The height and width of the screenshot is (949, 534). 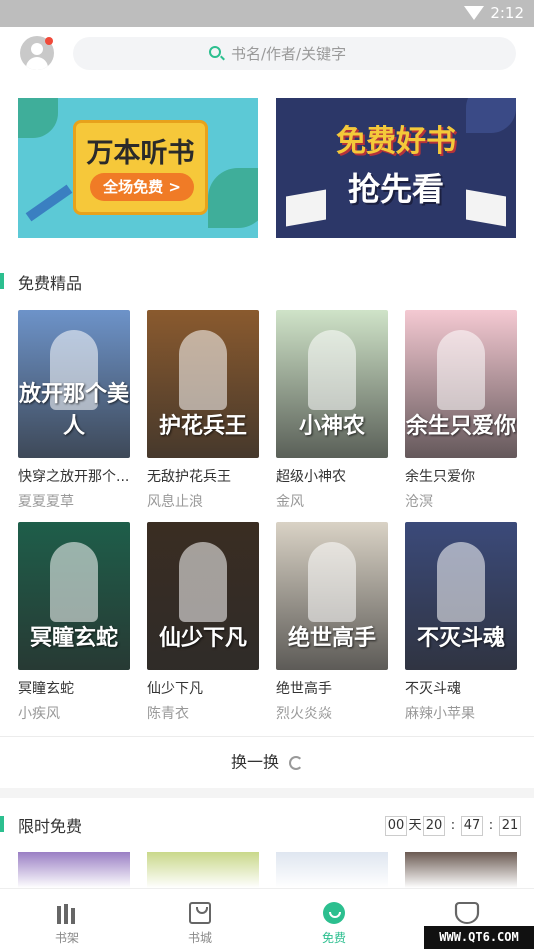 What do you see at coordinates (460, 426) in the screenshot?
I see `cover-title: 余生只爱你` at bounding box center [460, 426].